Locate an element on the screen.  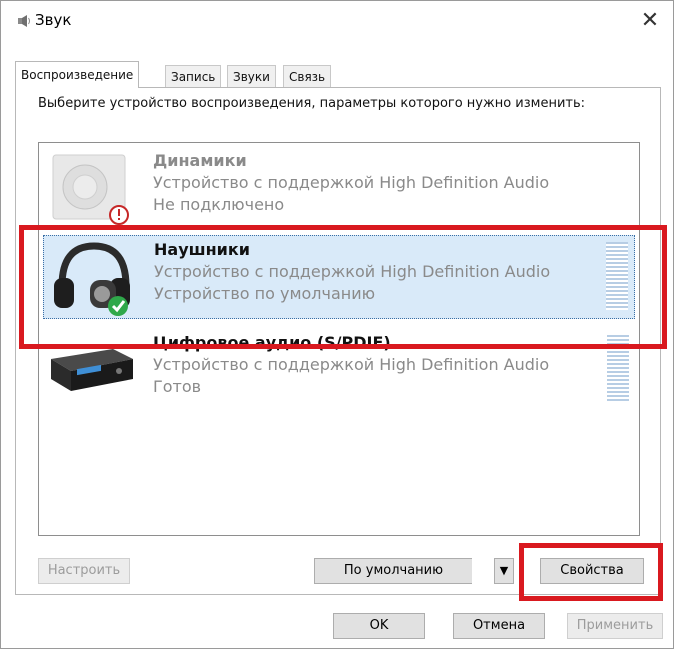
device-name: Цифровое аудио (S/PDIF) is located at coordinates (272, 342).